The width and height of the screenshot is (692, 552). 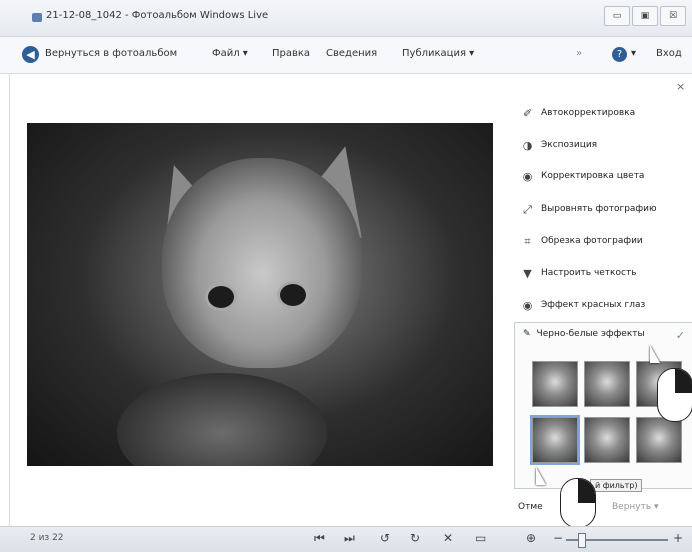 I want to click on task-sharpen: ▼ Настроить четкость, so click(x=578, y=273).